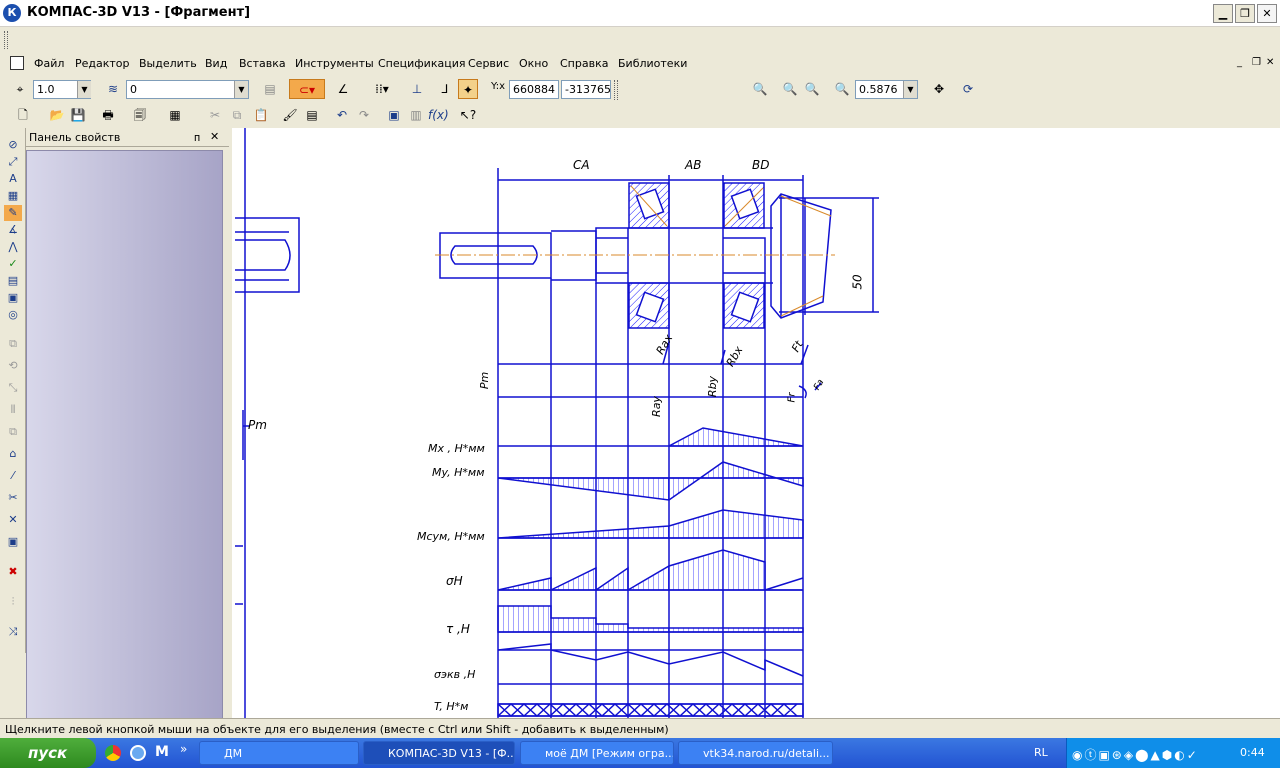  What do you see at coordinates (13, 298) in the screenshot?
I see `insert-icon: ▣` at bounding box center [13, 298].